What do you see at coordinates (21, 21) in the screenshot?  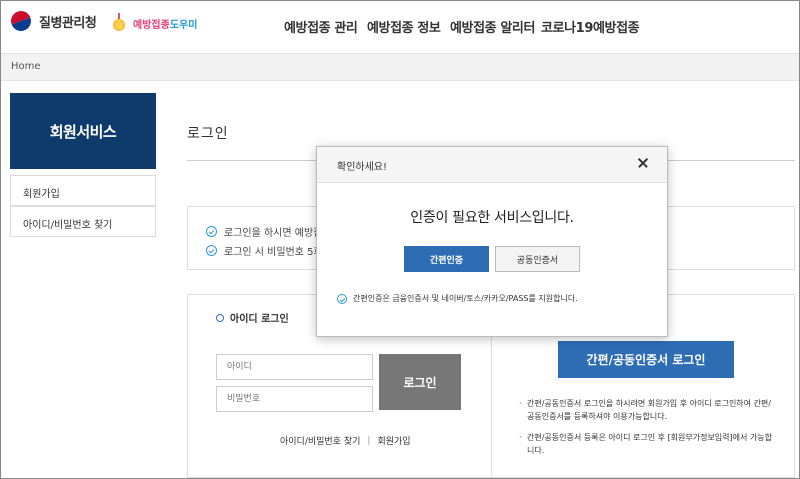 I see `taegeuk-icon` at bounding box center [21, 21].